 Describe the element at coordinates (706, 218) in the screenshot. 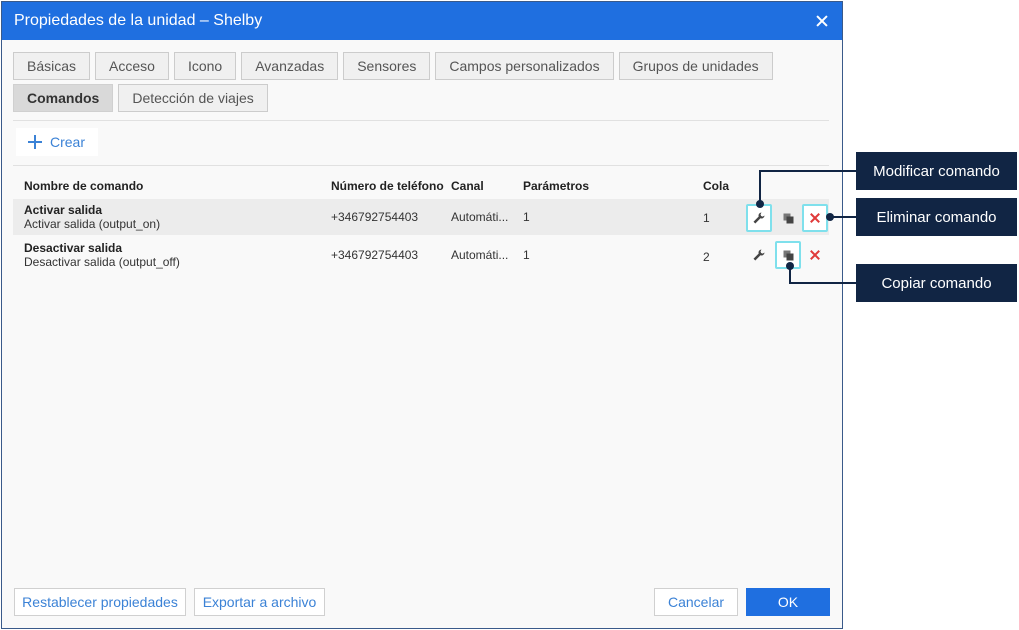

I see `command-queue: 1` at that location.